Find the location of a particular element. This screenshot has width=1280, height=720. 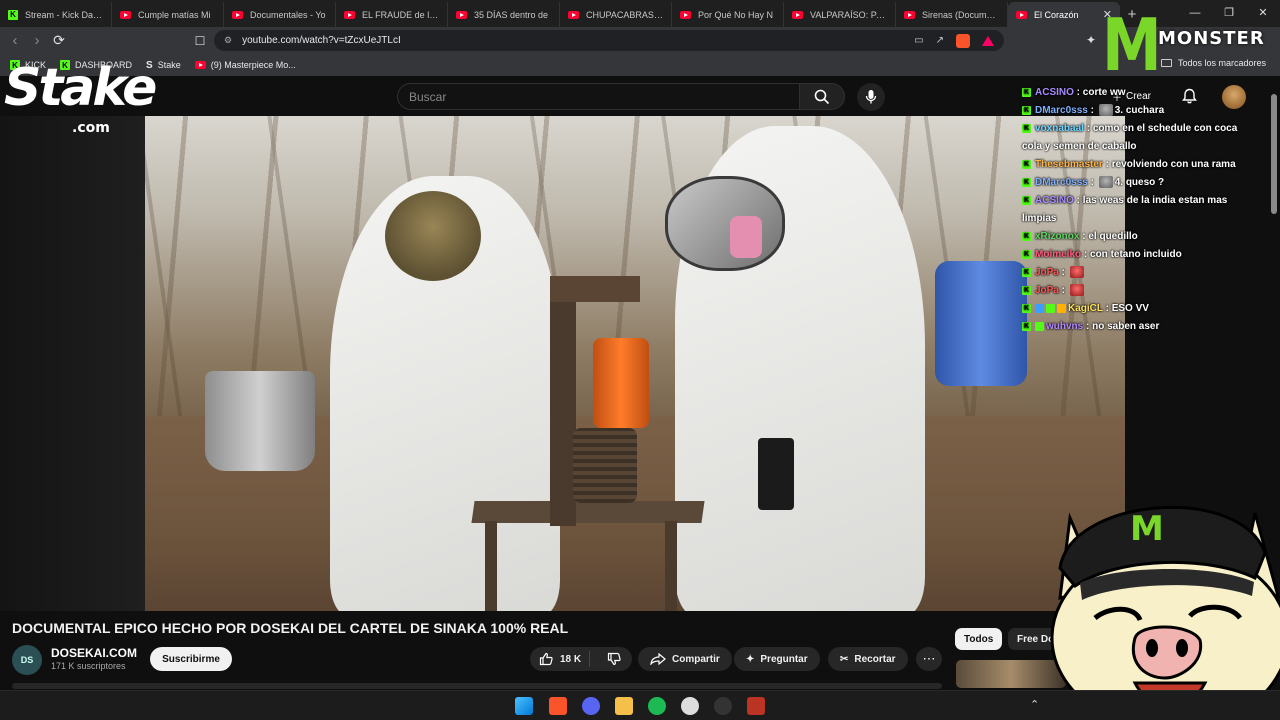

tab: Cumple matías Mi is located at coordinates (168, 14).